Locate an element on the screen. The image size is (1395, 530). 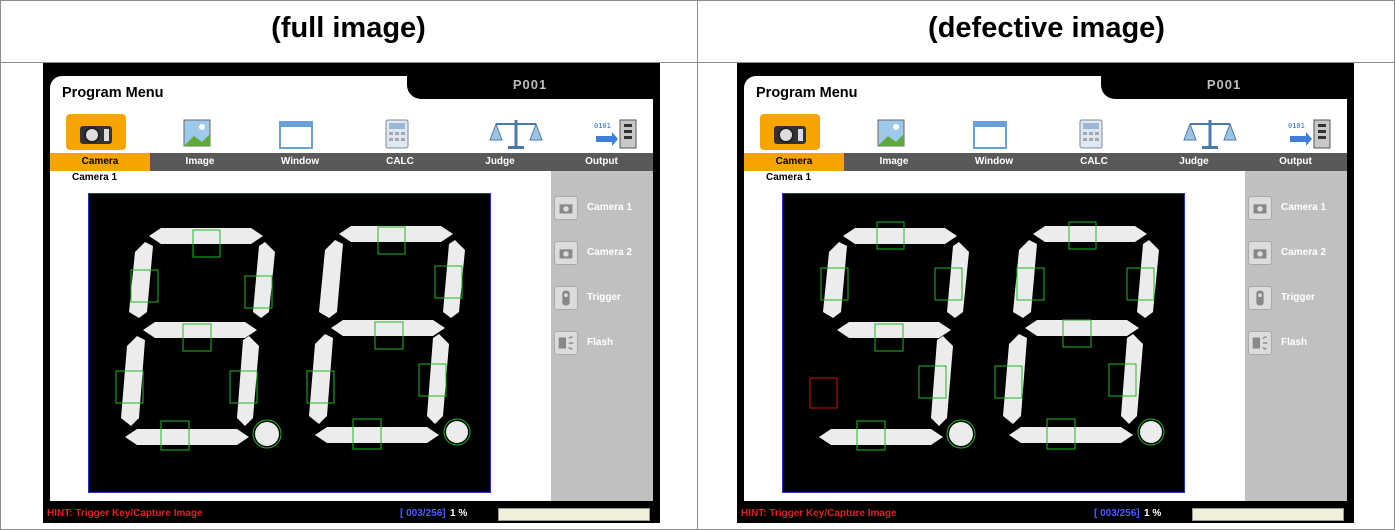
program-tab: P001 is located at coordinates (1224, 87).